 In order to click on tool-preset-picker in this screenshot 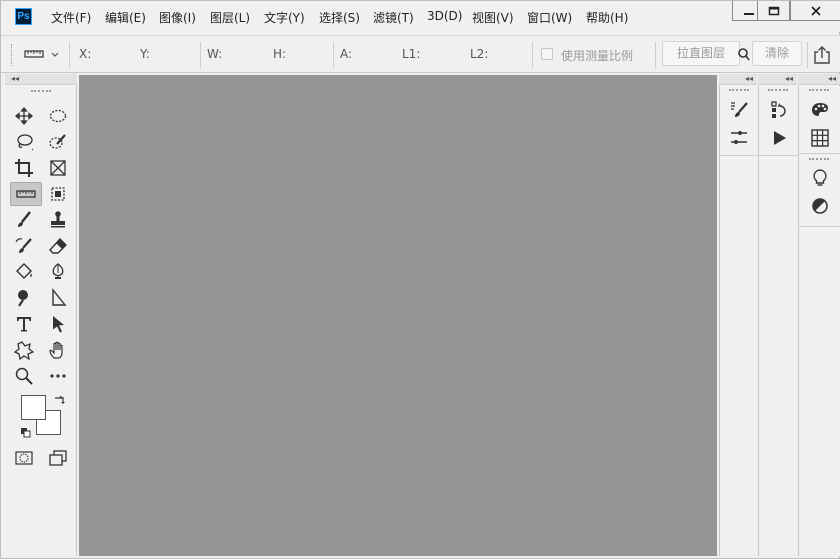, I will do `click(43, 55)`.